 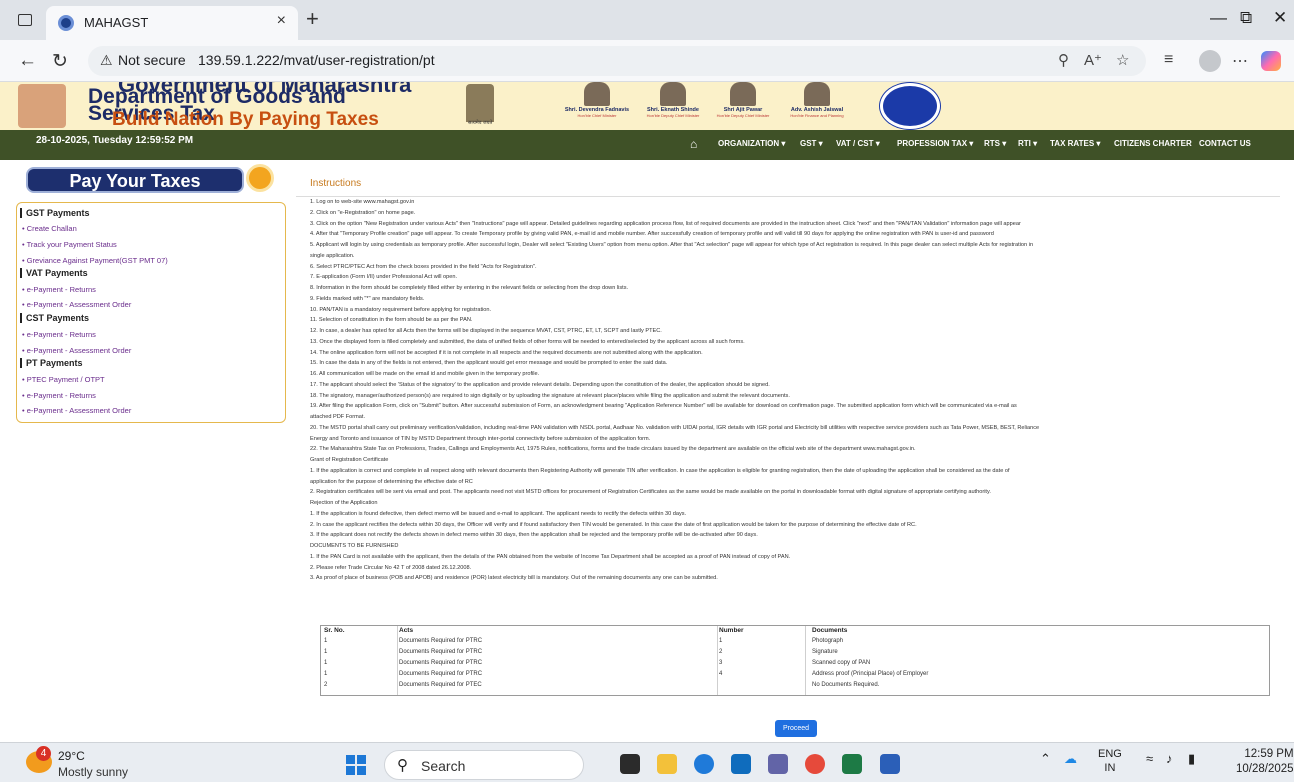 I want to click on teams-icon, so click(x=778, y=764).